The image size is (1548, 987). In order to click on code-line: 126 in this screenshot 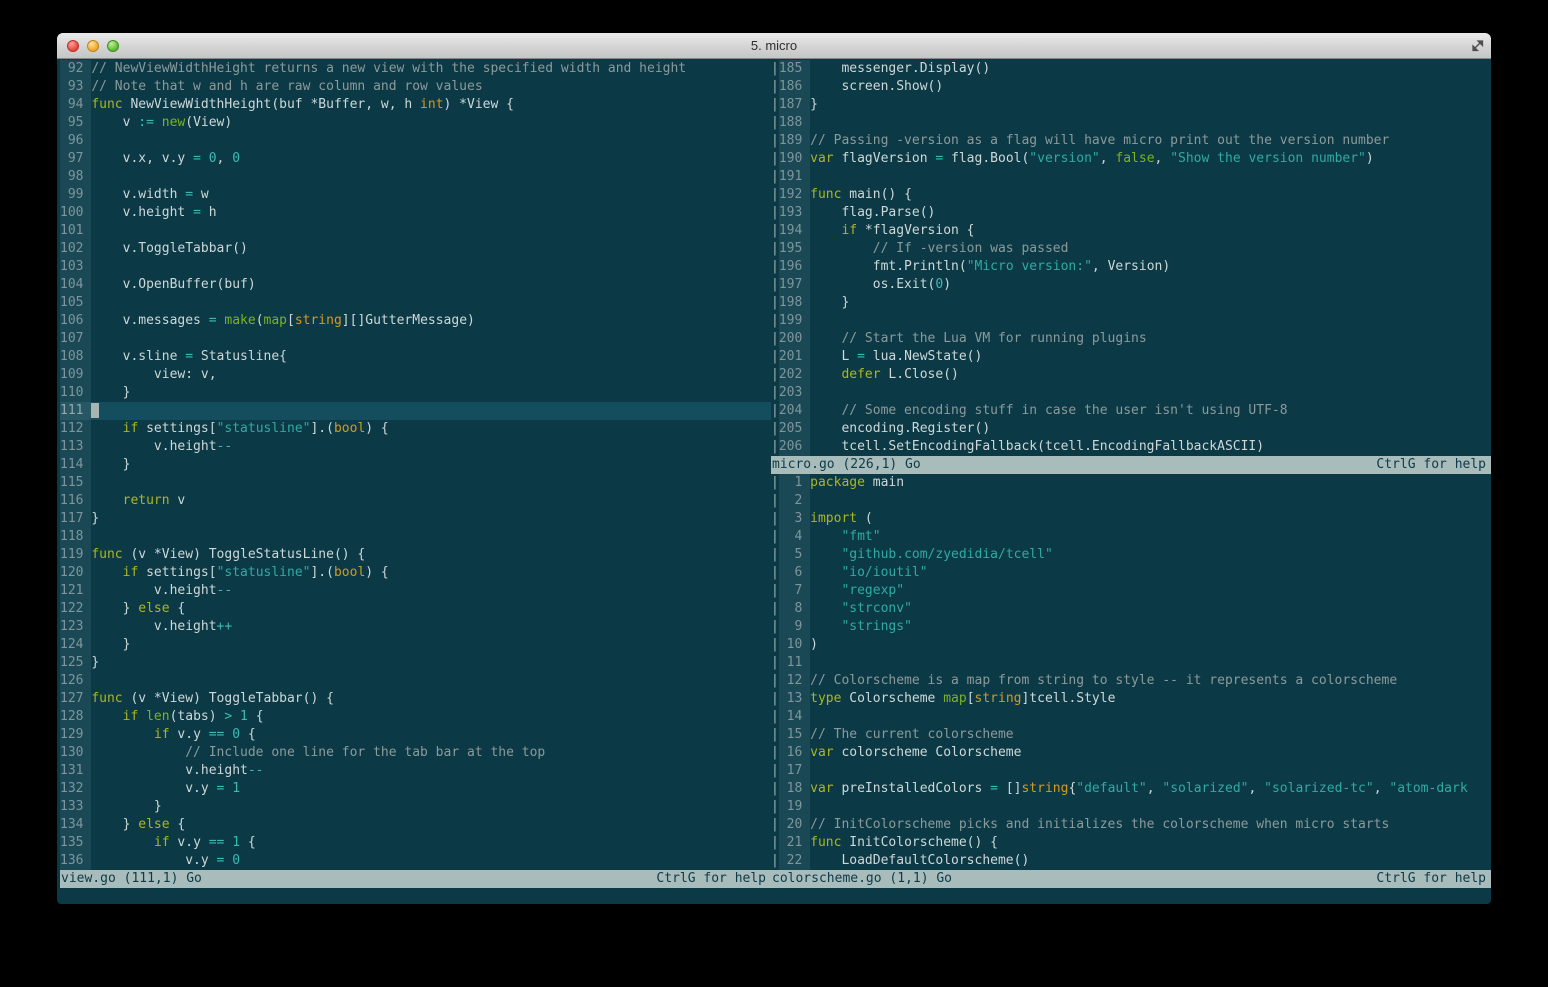, I will do `click(415, 681)`.